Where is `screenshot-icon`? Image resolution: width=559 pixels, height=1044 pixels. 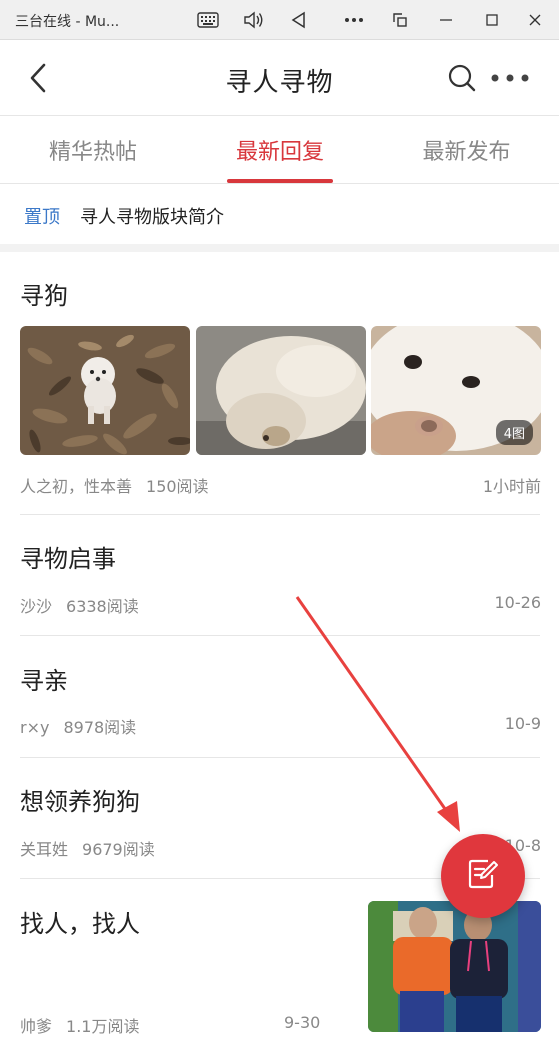
screenshot-icon is located at coordinates (400, 20).